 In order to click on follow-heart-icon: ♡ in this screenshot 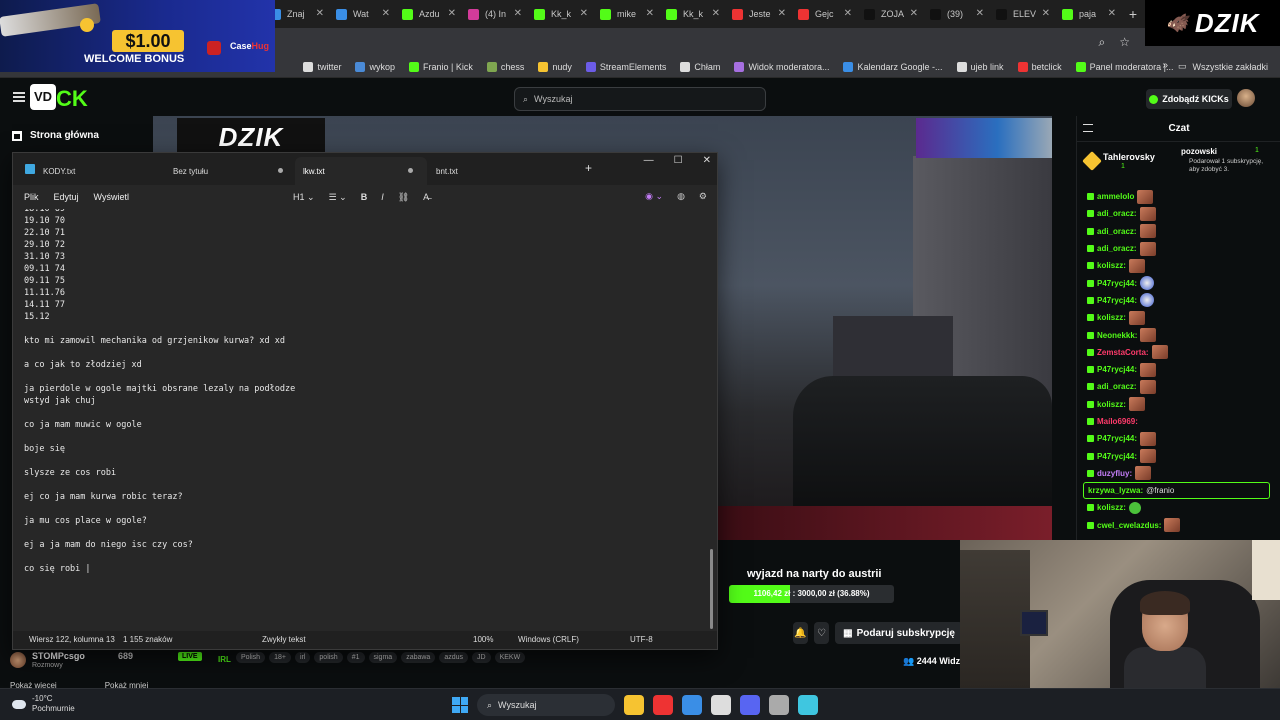, I will do `click(822, 633)`.